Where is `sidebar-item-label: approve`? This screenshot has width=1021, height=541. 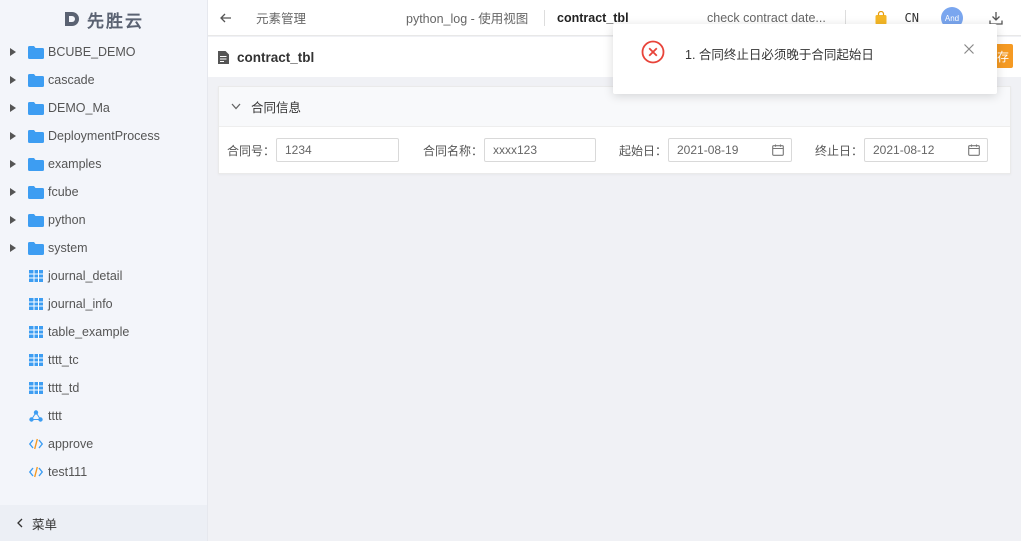 sidebar-item-label: approve is located at coordinates (71, 444).